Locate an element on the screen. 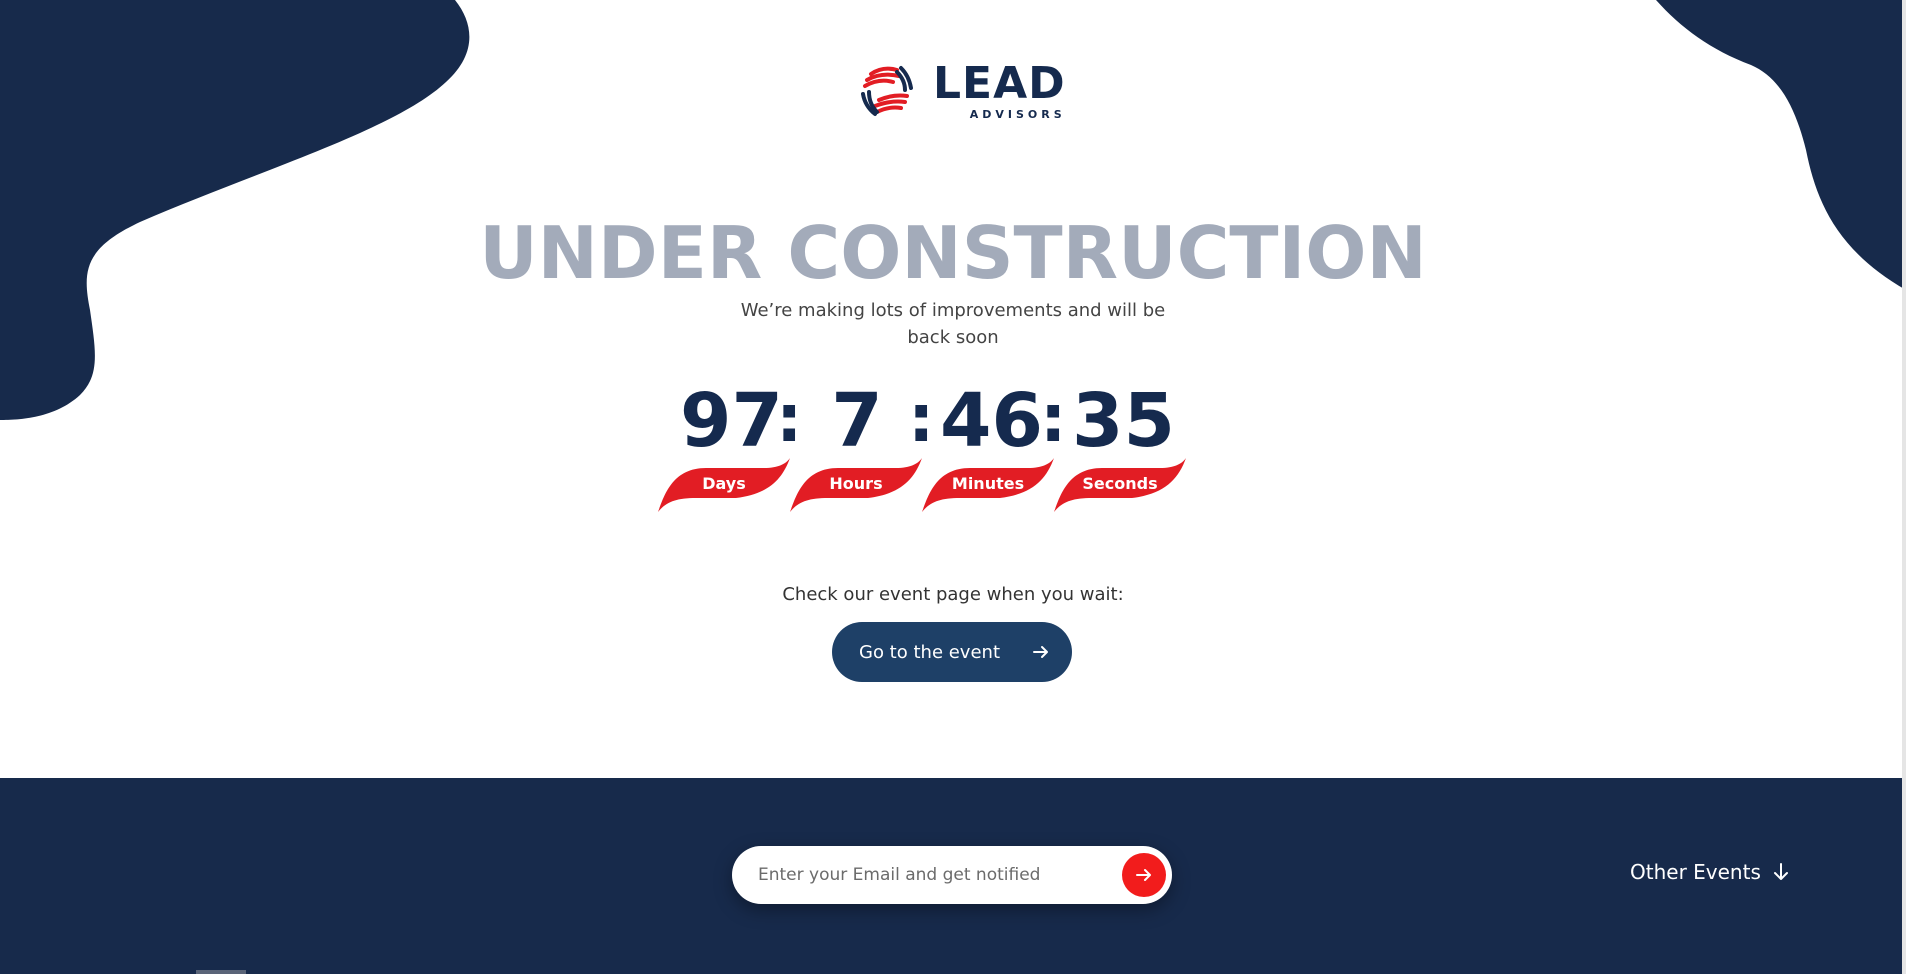 The width and height of the screenshot is (1906, 974). countdown-seconds-value: 35 is located at coordinates (1123, 421).